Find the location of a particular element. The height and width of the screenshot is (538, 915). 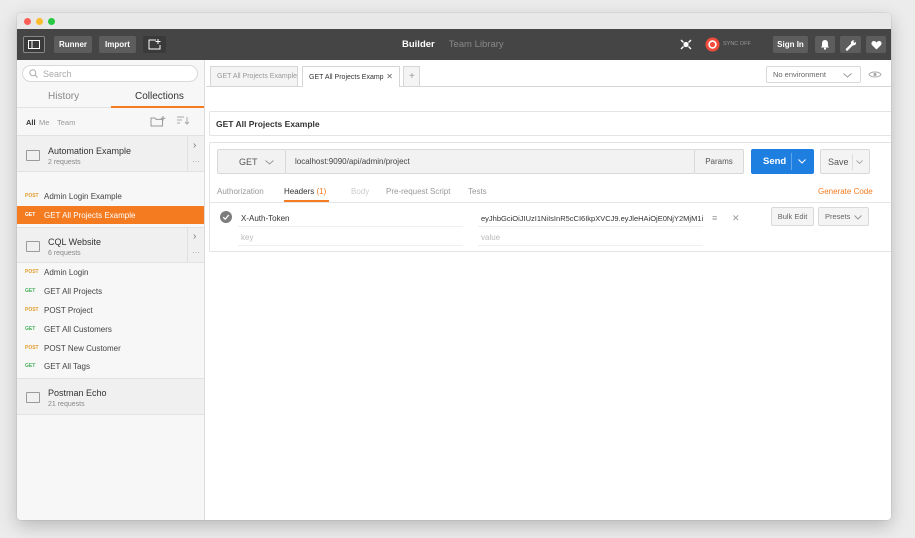

collections-tab-indicator is located at coordinates (157, 107).